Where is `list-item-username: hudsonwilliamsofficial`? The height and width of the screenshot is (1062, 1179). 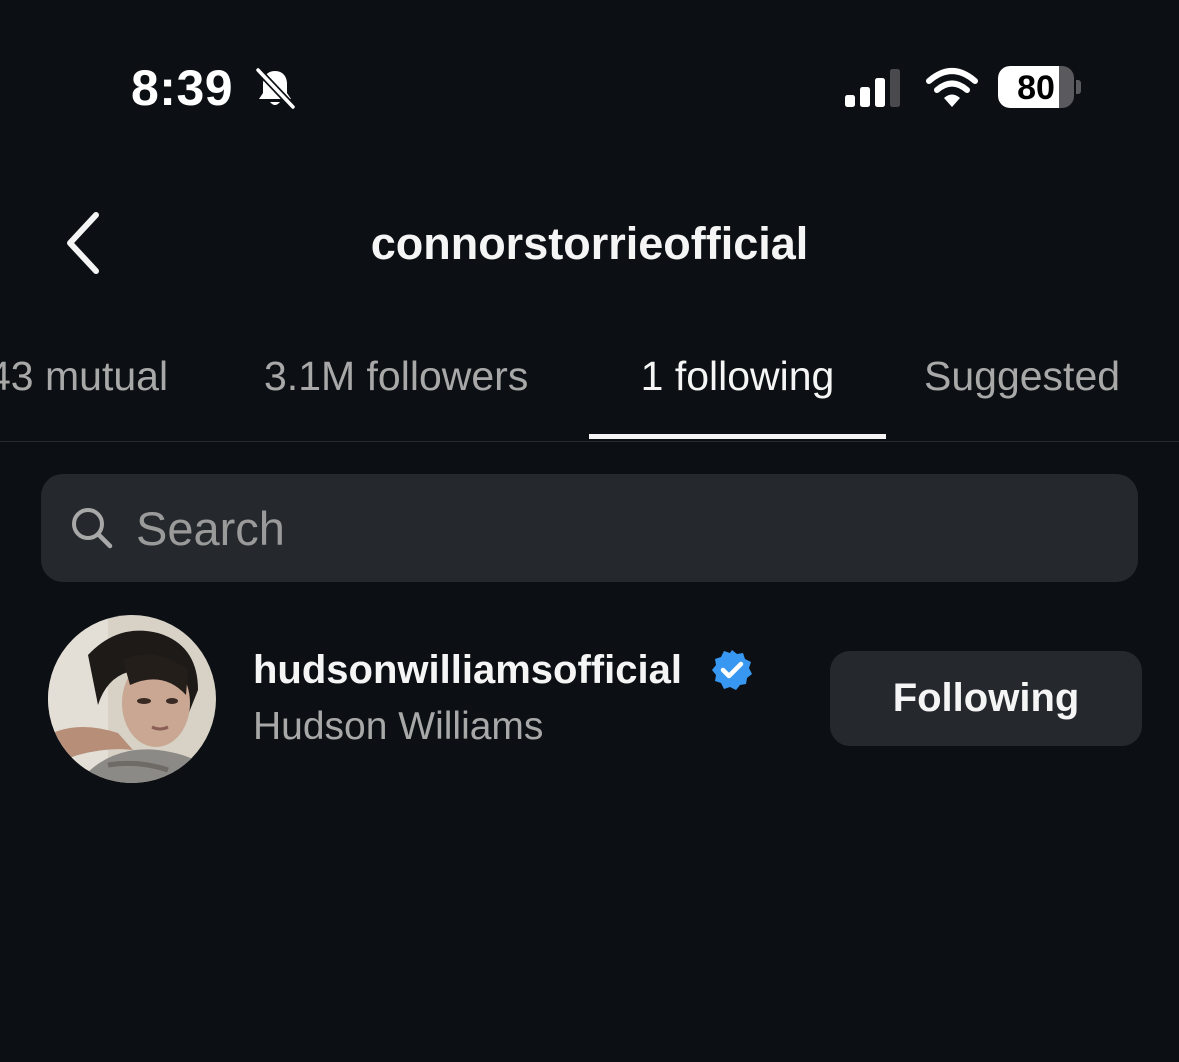
list-item-username: hudsonwilliamsofficial is located at coordinates (467, 670).